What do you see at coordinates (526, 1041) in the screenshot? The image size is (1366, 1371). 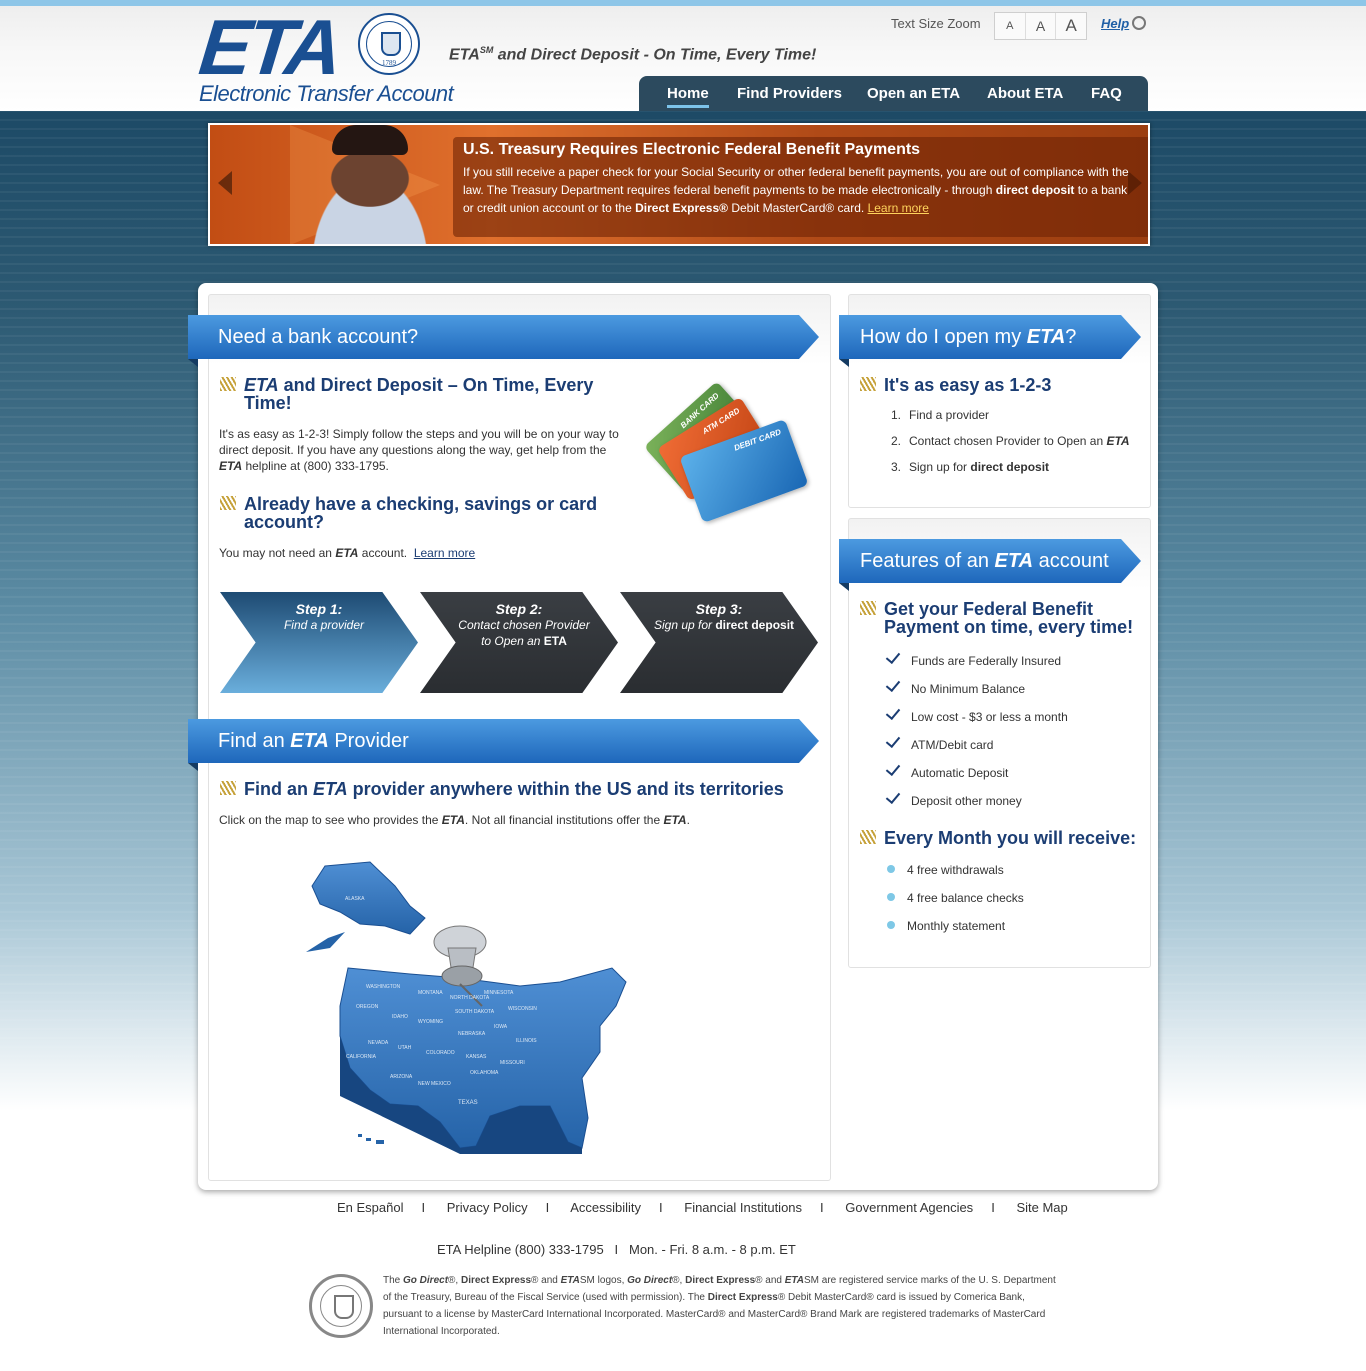 I see `svg-text: ILLINOIS` at bounding box center [526, 1041].